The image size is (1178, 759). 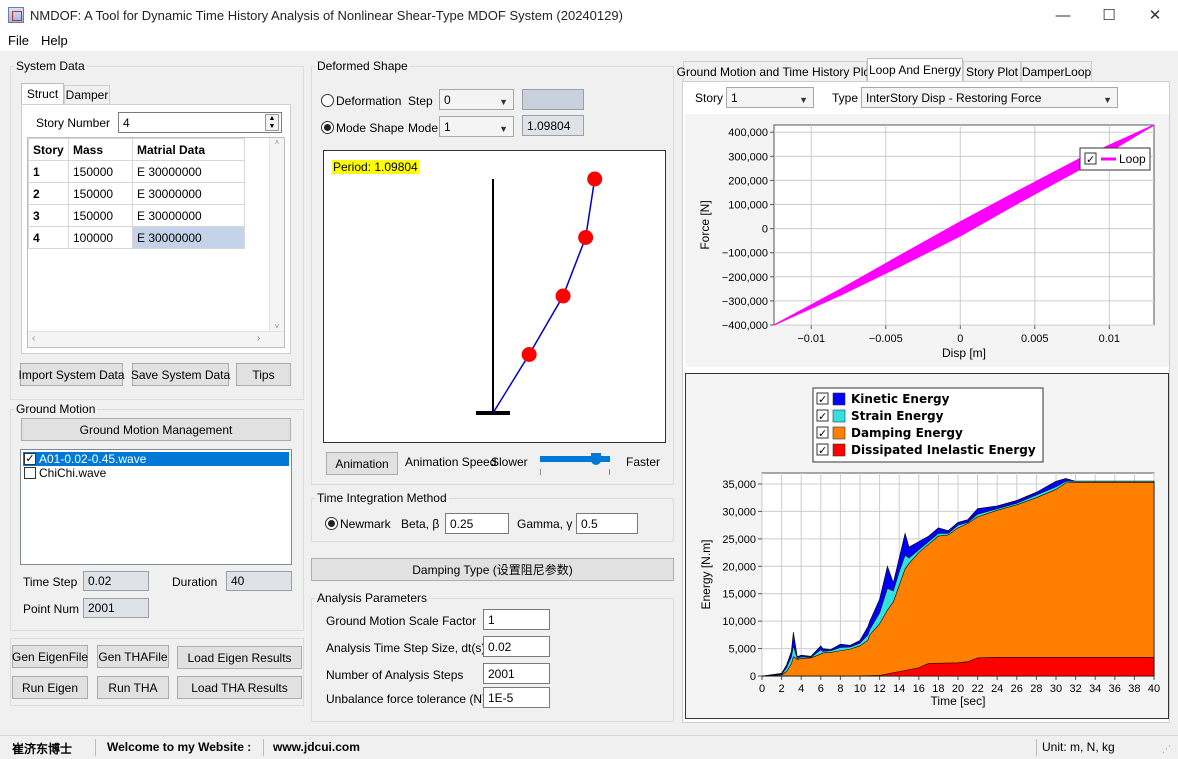 I want to click on run-tha-button: Run THA, so click(x=133, y=687).